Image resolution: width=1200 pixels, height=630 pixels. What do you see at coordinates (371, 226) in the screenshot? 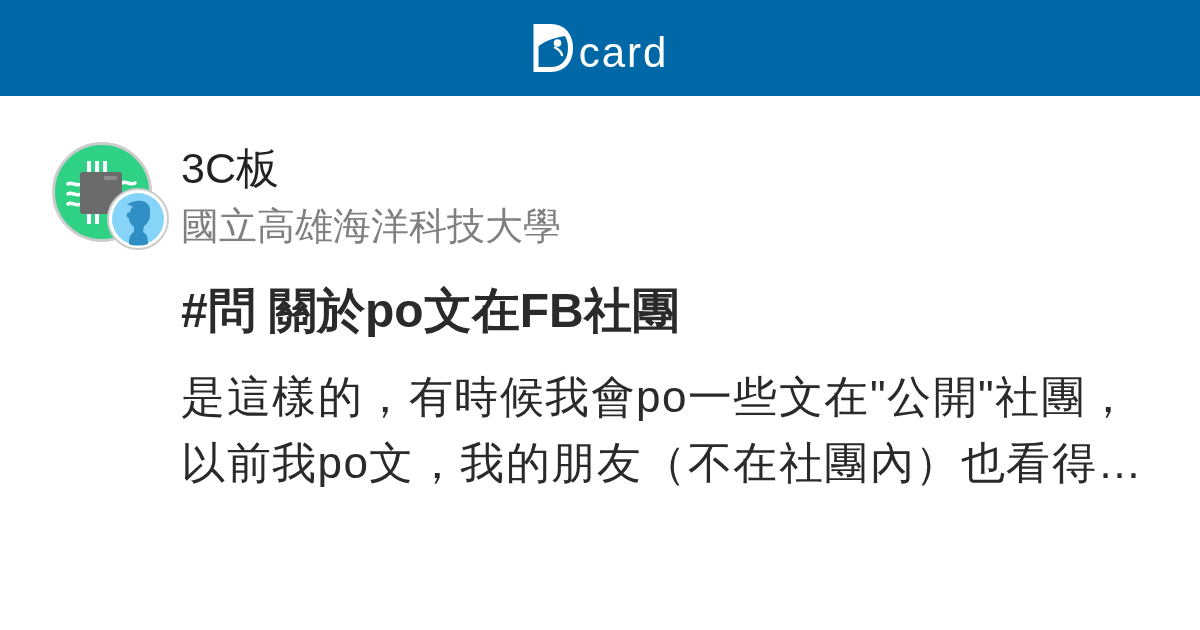
I see `school-name: 國立高雄海洋科技大學` at bounding box center [371, 226].